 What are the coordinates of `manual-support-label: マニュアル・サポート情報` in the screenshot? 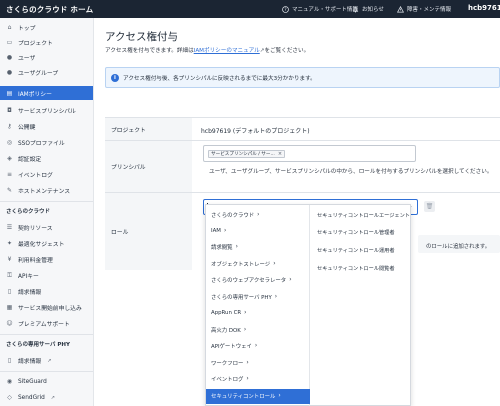 It's located at (325, 10).